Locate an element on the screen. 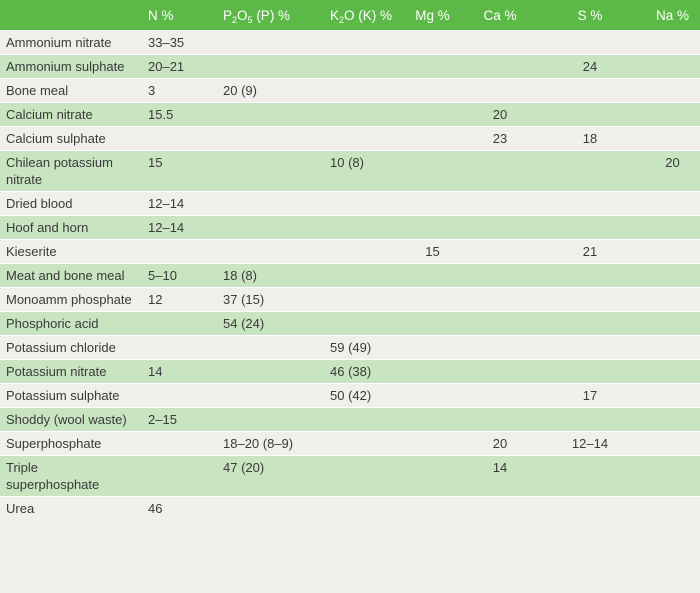 This screenshot has height=593, width=700. table-row: Bone meal 3 20 (9) is located at coordinates (350, 90).